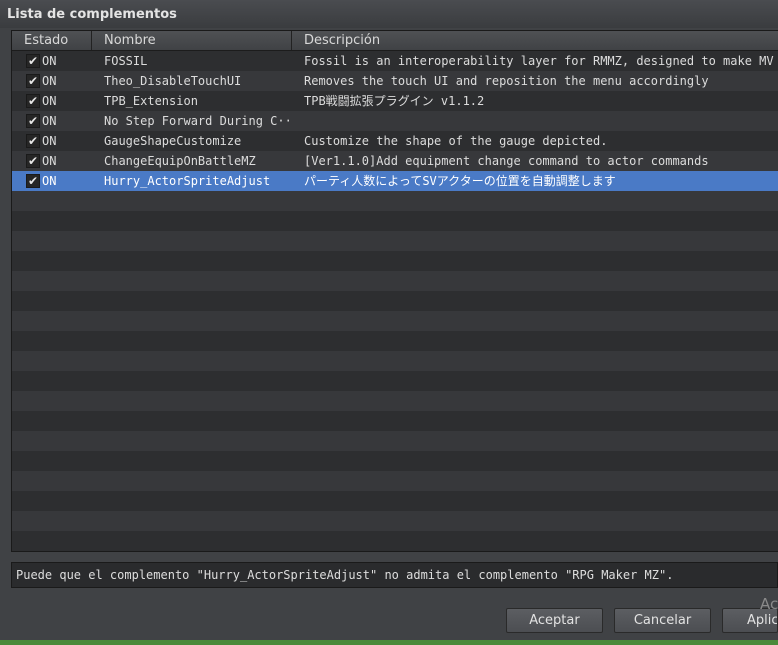 This screenshot has height=645, width=778. I want to click on ok-button: Aceptar, so click(554, 620).